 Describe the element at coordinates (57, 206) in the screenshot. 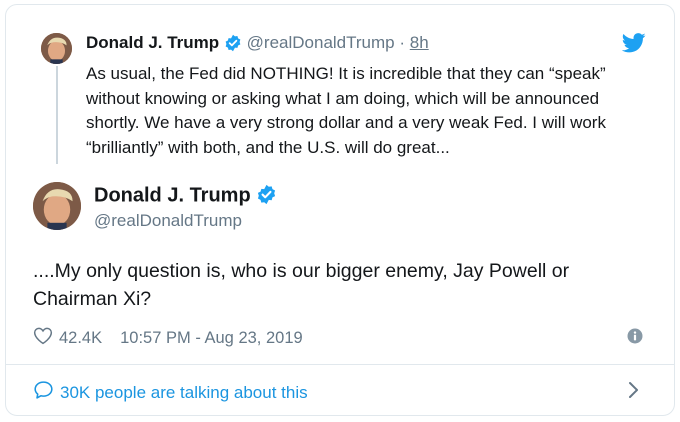

I see `main-avatar` at that location.